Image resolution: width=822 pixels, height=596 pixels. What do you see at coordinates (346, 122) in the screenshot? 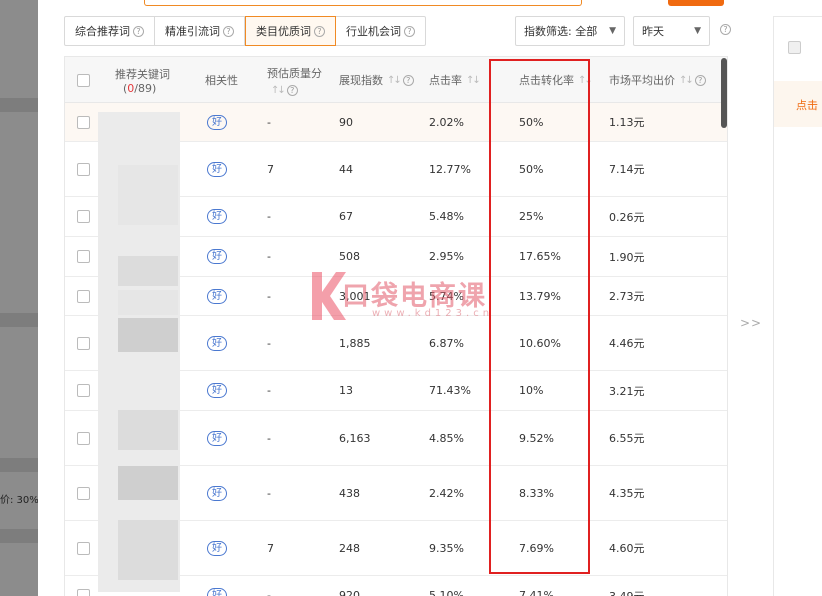
I see `cell-impressions: 90` at bounding box center [346, 122].